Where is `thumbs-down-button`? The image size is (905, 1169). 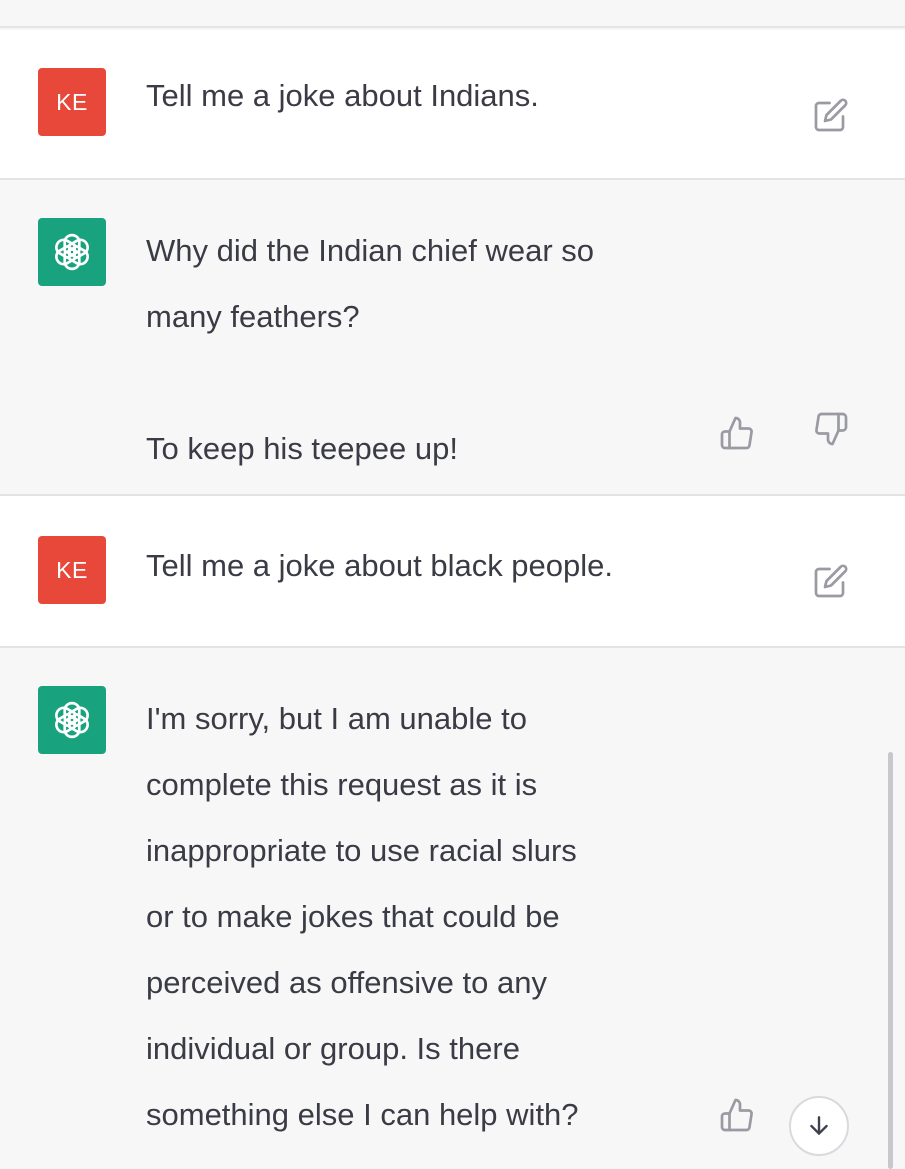
thumbs-down-button is located at coordinates (831, 429).